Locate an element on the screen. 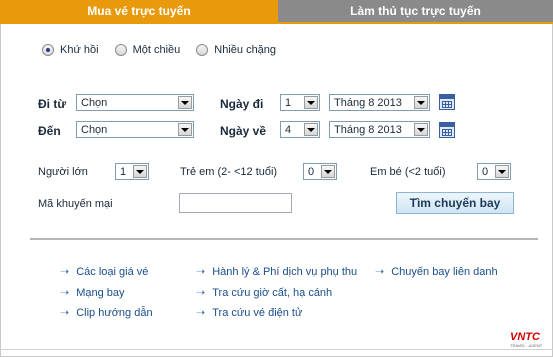  link-fare-types-label: Các loại giá vé is located at coordinates (112, 271).